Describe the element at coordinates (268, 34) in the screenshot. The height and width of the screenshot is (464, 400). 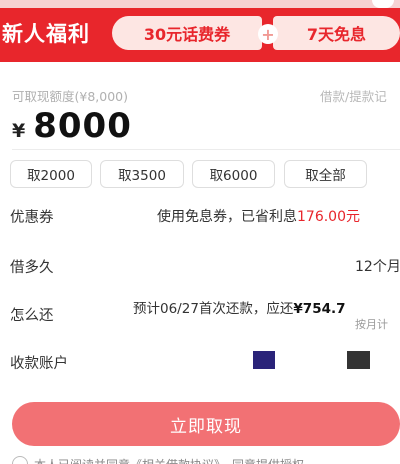
I see `plus-icon: +` at that location.